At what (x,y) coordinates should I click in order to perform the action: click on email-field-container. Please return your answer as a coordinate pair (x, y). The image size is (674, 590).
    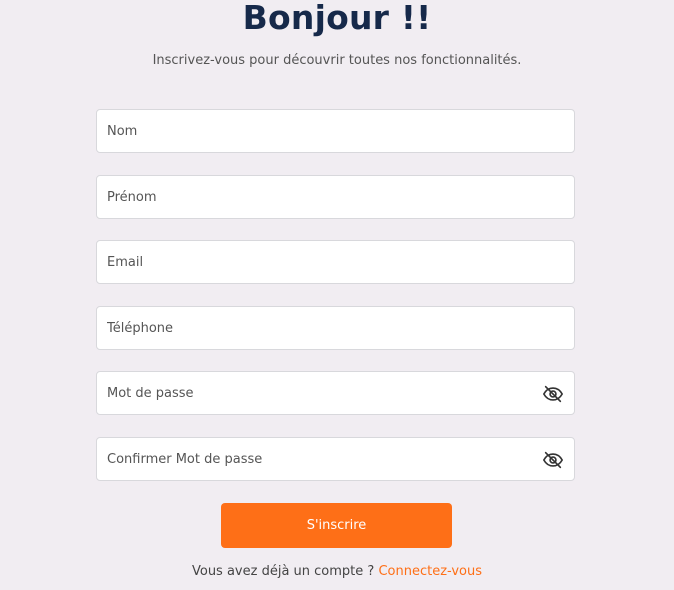
    Looking at the image, I should click on (335, 262).